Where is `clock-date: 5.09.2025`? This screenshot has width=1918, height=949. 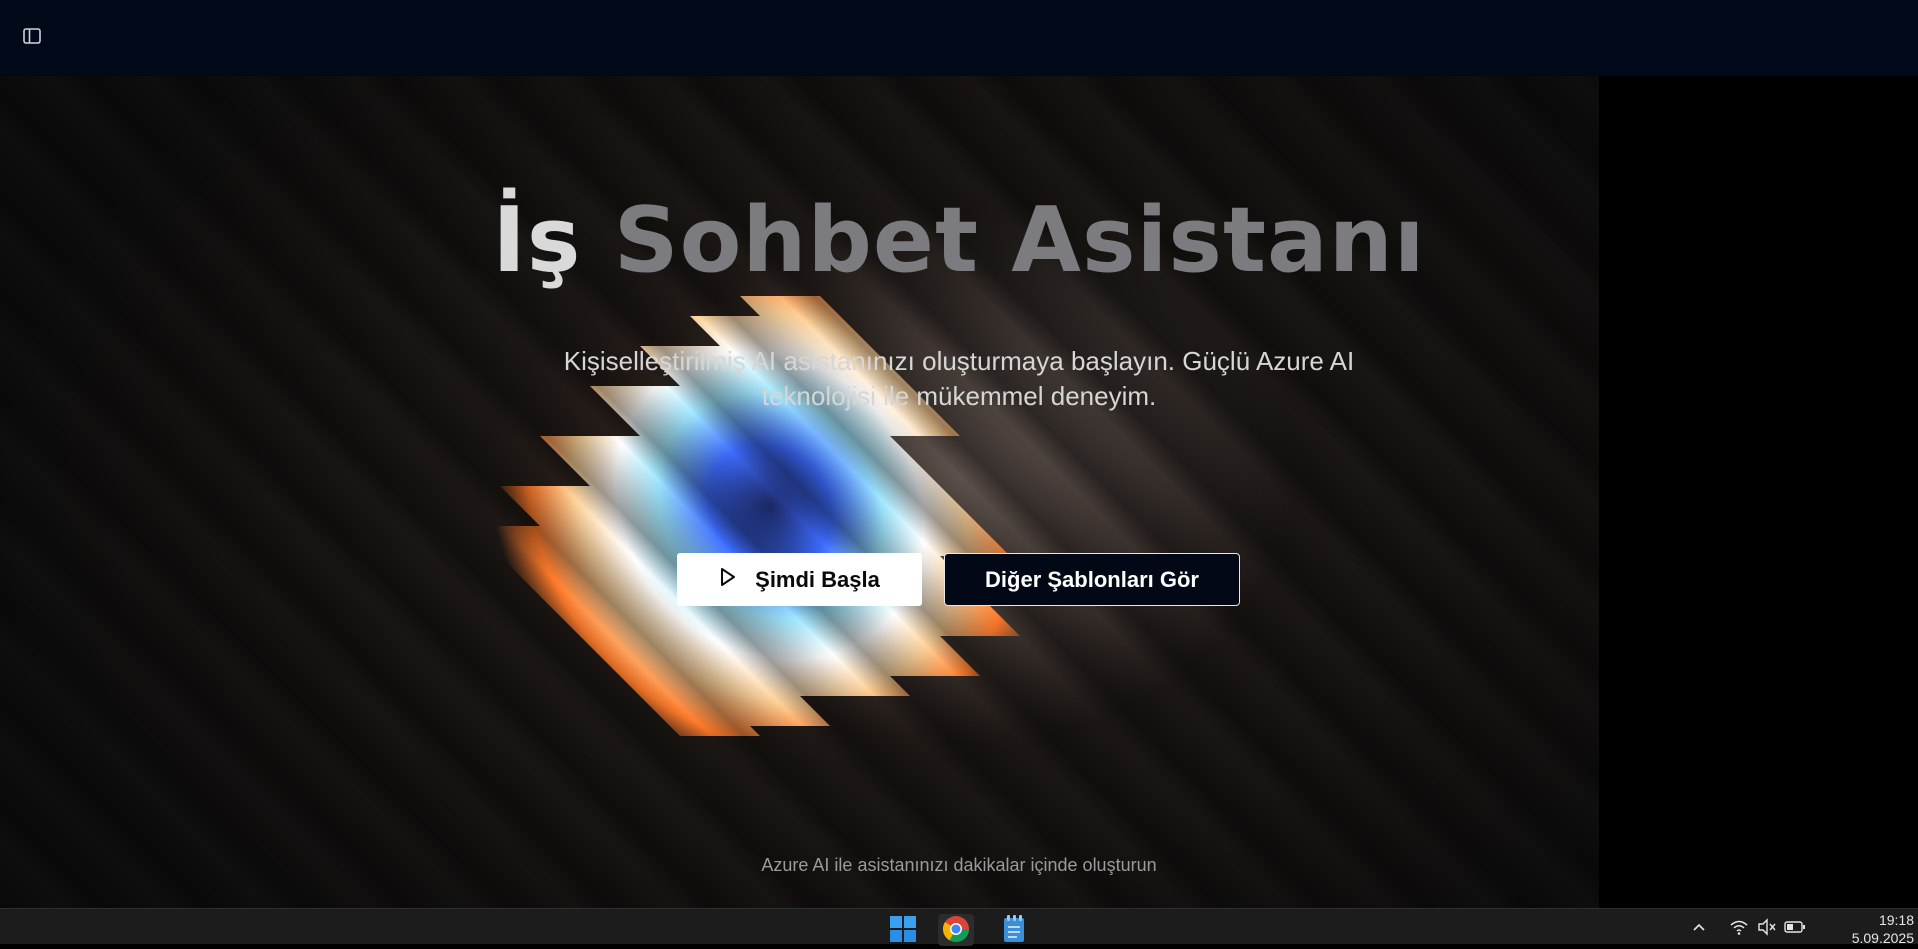
clock-date: 5.09.2025 is located at coordinates (1882, 938).